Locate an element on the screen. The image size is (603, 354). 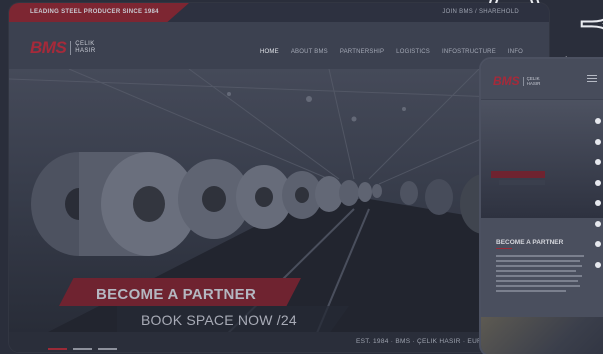
nav-item-home: HOME is located at coordinates (269, 52).